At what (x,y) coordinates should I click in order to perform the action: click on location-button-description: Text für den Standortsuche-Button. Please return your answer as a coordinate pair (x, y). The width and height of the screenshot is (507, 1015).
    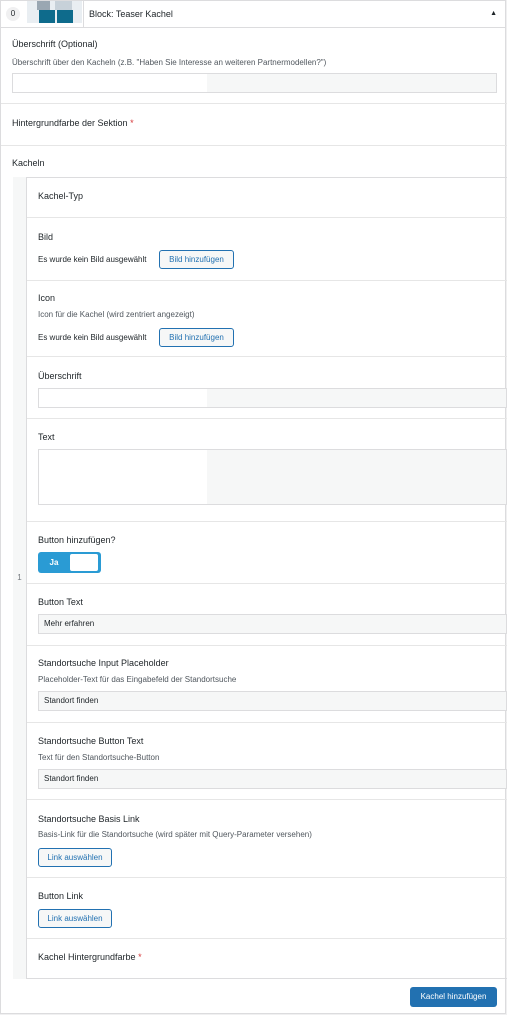
    Looking at the image, I should click on (99, 757).